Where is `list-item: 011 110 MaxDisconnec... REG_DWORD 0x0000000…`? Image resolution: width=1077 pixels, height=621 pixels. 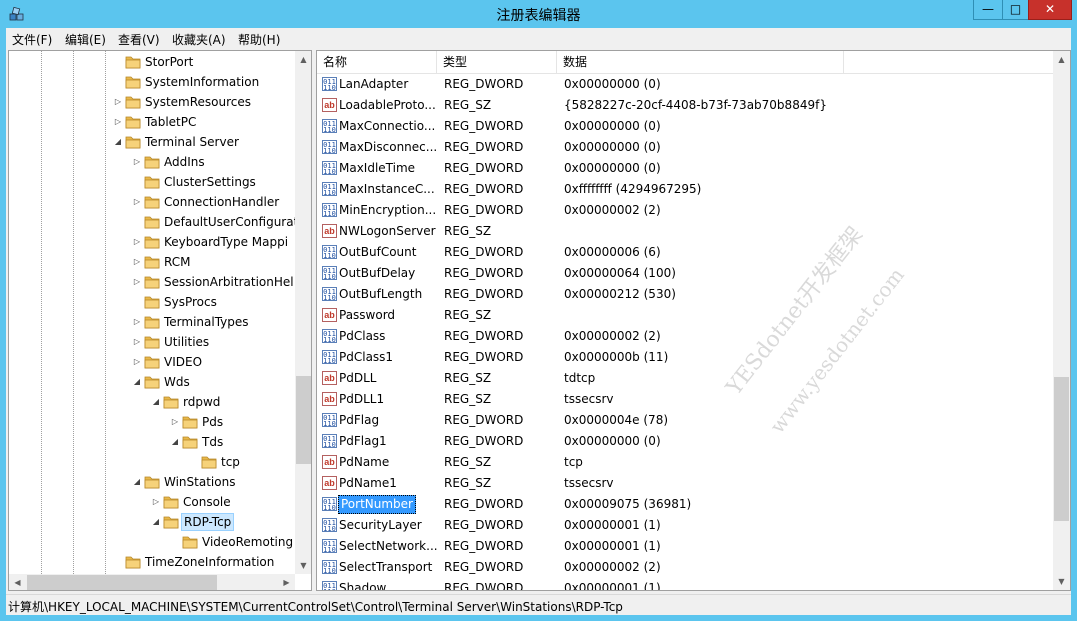
list-item: 011 110 MaxDisconnec... REG_DWORD 0x0000000… is located at coordinates (685, 147).